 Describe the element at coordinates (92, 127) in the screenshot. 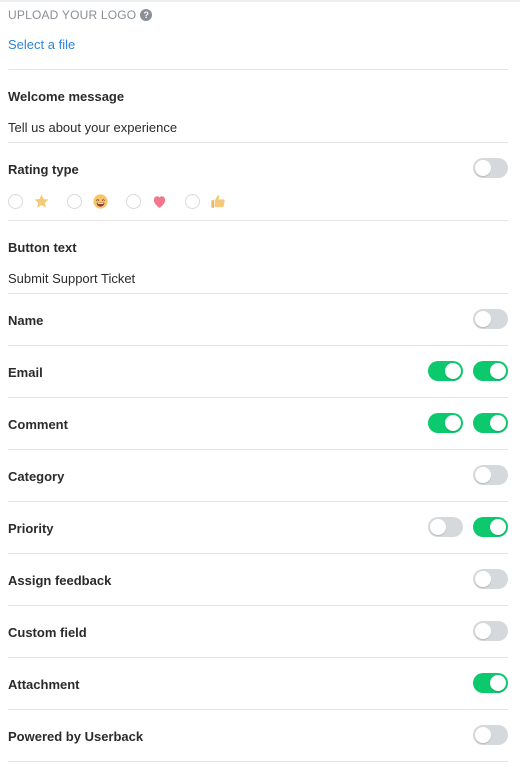

I see `welcome-message-value: Tell us about your experience` at that location.